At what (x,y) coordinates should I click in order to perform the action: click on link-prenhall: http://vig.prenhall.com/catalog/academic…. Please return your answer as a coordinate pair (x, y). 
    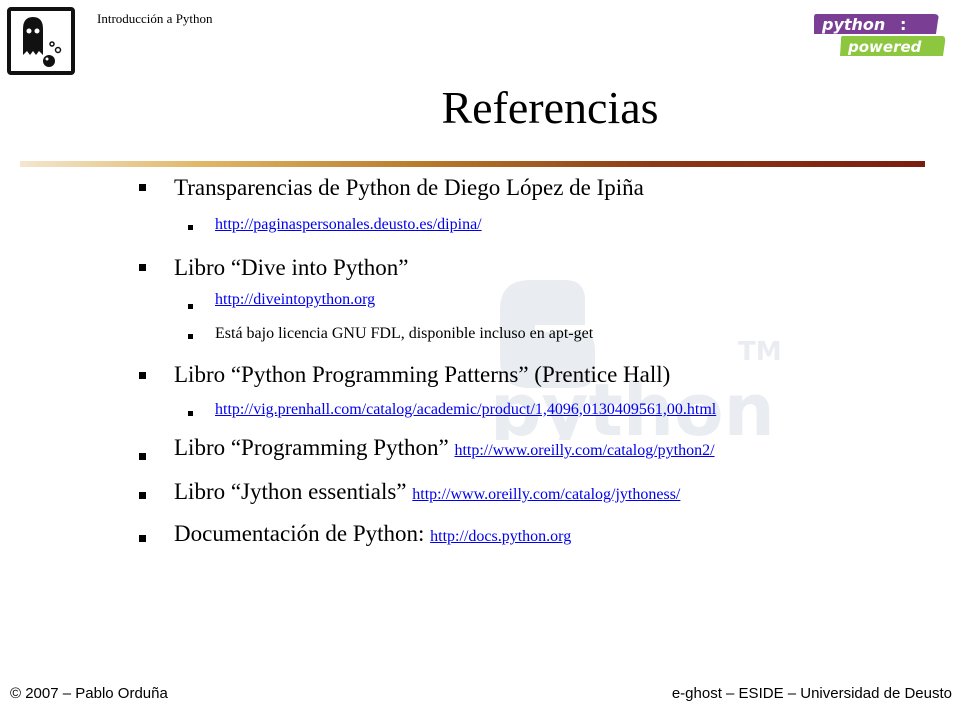
    Looking at the image, I should click on (465, 410).